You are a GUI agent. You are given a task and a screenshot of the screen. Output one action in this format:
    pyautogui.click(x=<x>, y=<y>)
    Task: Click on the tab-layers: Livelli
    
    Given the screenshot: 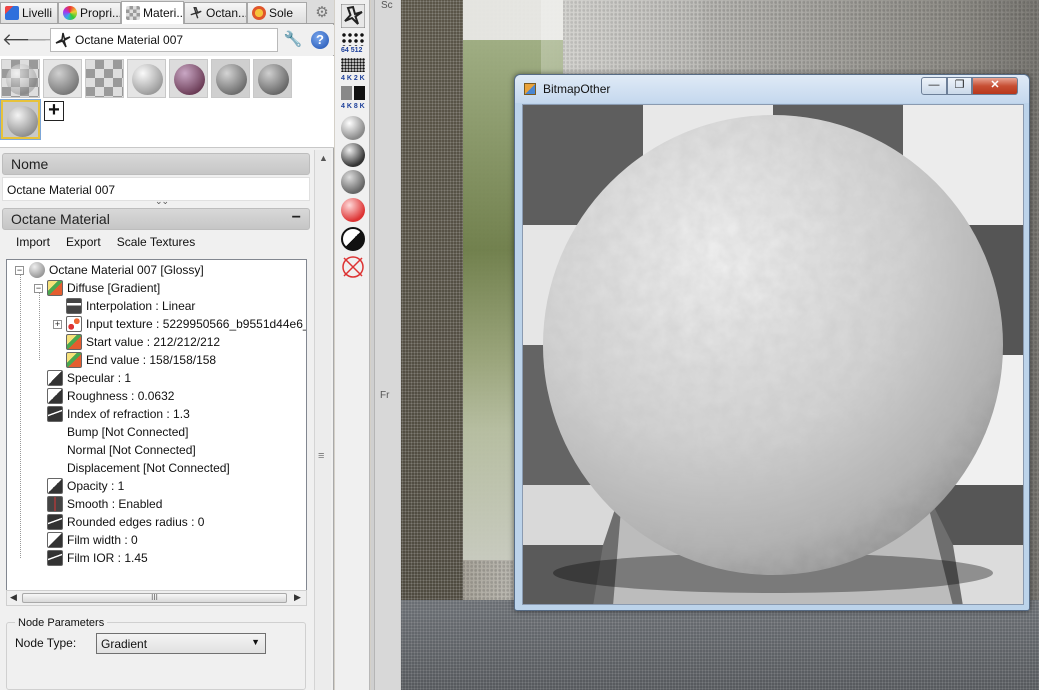 What is the action you would take?
    pyautogui.click(x=29, y=12)
    